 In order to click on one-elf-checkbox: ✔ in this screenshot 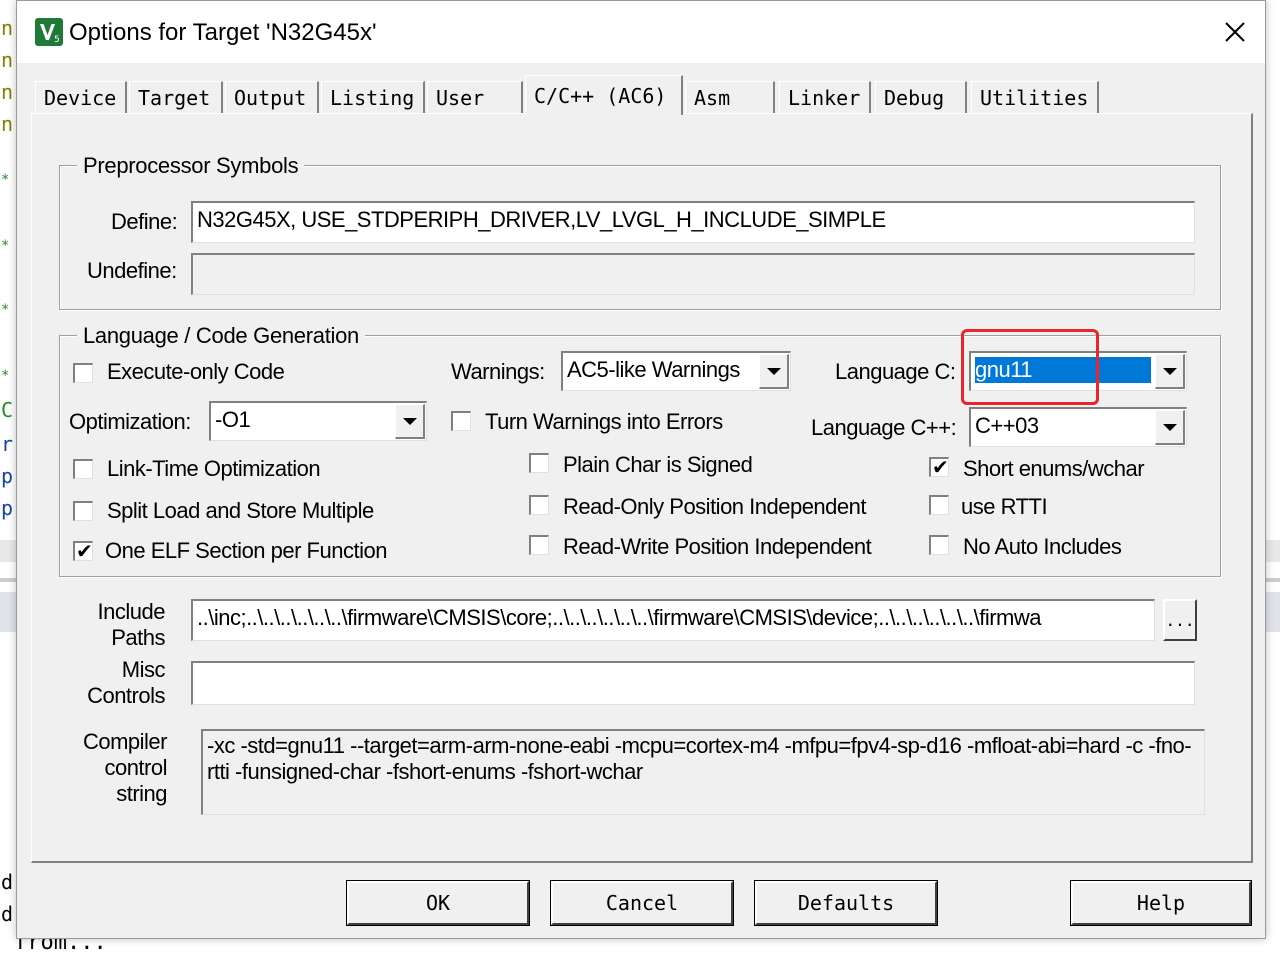, I will do `click(83, 551)`.